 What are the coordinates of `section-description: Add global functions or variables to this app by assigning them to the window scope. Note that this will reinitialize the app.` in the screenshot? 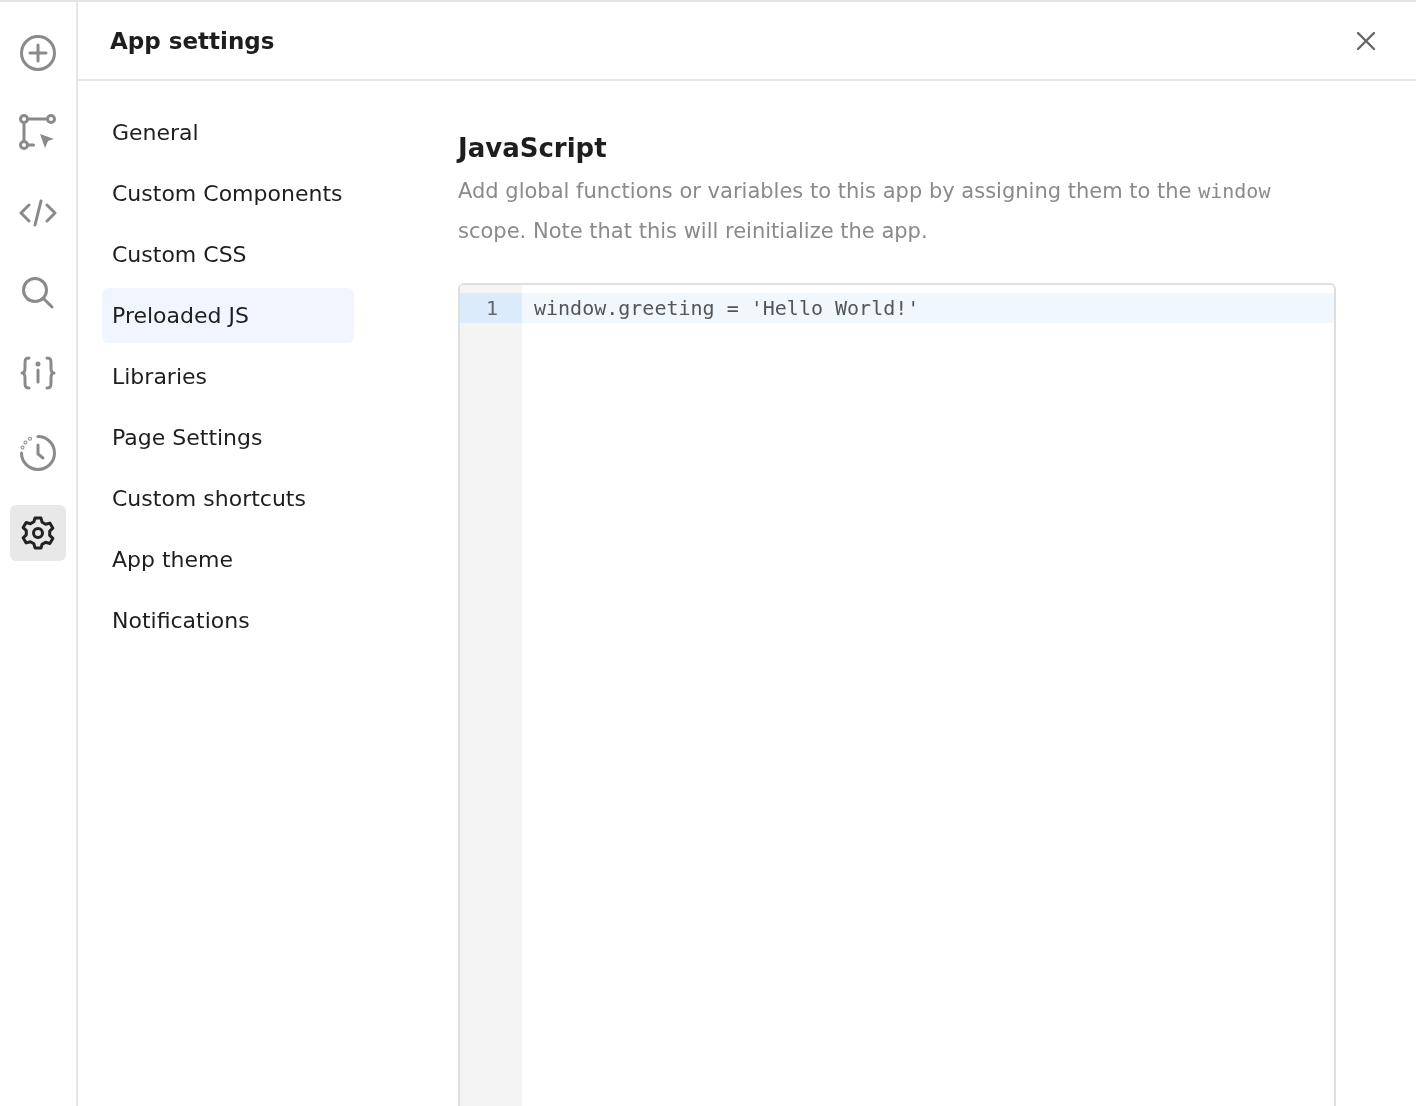 It's located at (865, 211).